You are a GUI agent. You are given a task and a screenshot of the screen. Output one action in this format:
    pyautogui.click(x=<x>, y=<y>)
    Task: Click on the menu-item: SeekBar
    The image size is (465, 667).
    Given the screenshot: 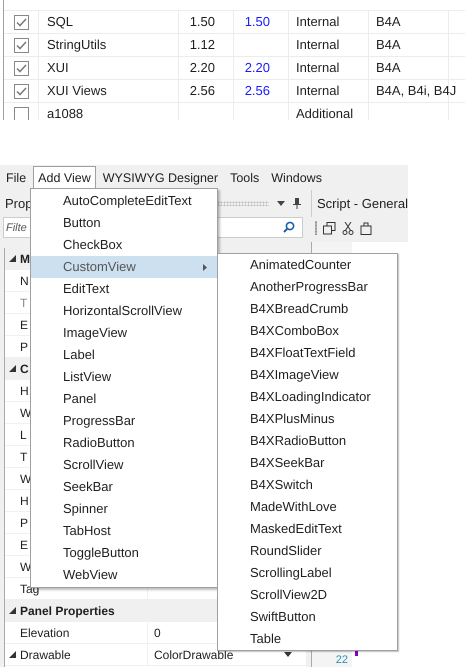 What is the action you would take?
    pyautogui.click(x=124, y=487)
    